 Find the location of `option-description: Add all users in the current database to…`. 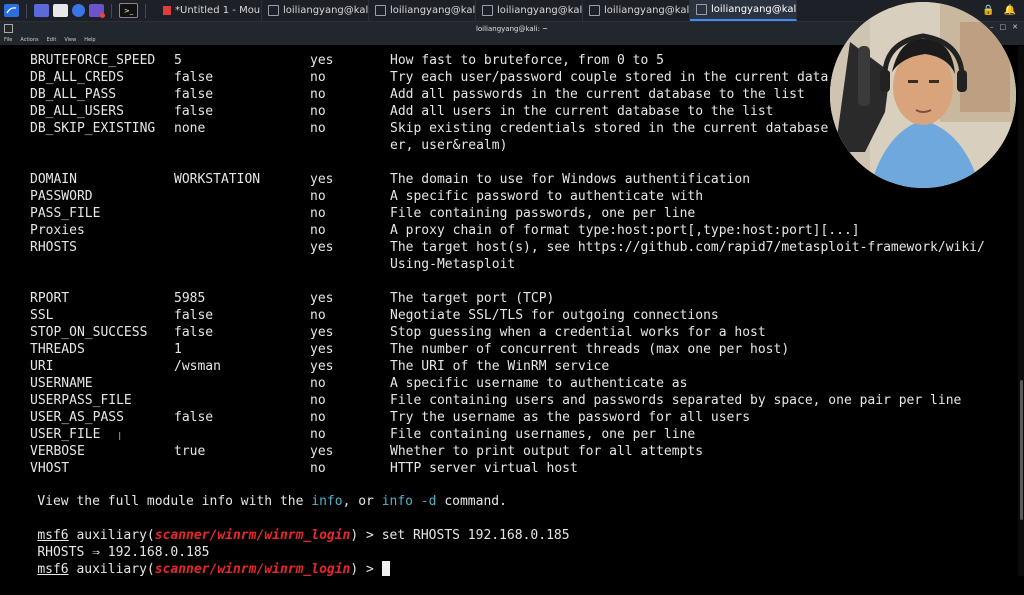

option-description: Add all users in the current database to… is located at coordinates (582, 111).